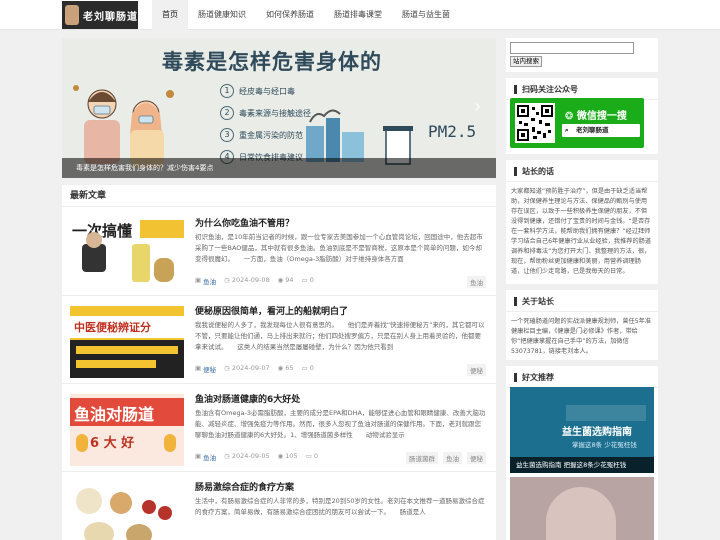 The width and height of the screenshot is (720, 540). I want to click on site-logo: 老刘聊肠道, so click(100, 15).